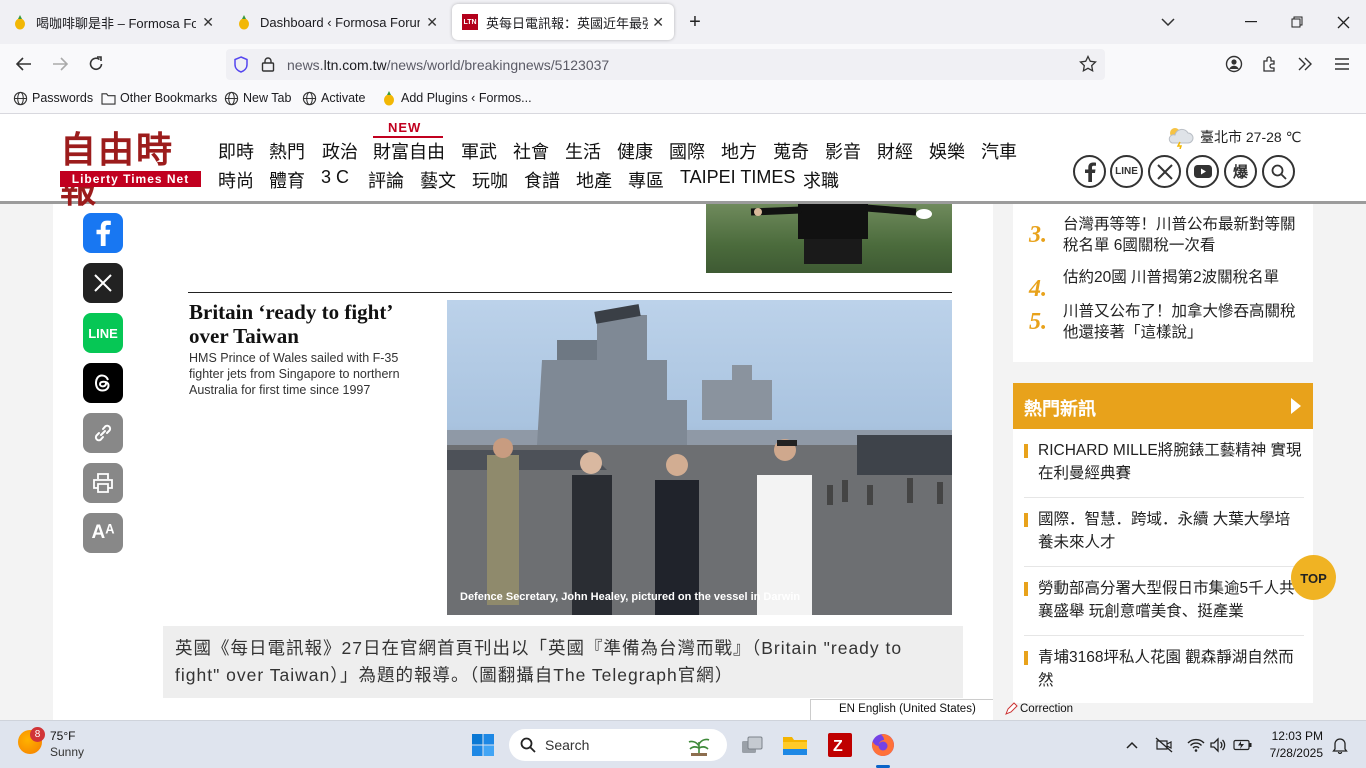 This screenshot has height=768, width=1366. Describe the element at coordinates (594, 180) in the screenshot. I see `nav-link: 地產` at that location.